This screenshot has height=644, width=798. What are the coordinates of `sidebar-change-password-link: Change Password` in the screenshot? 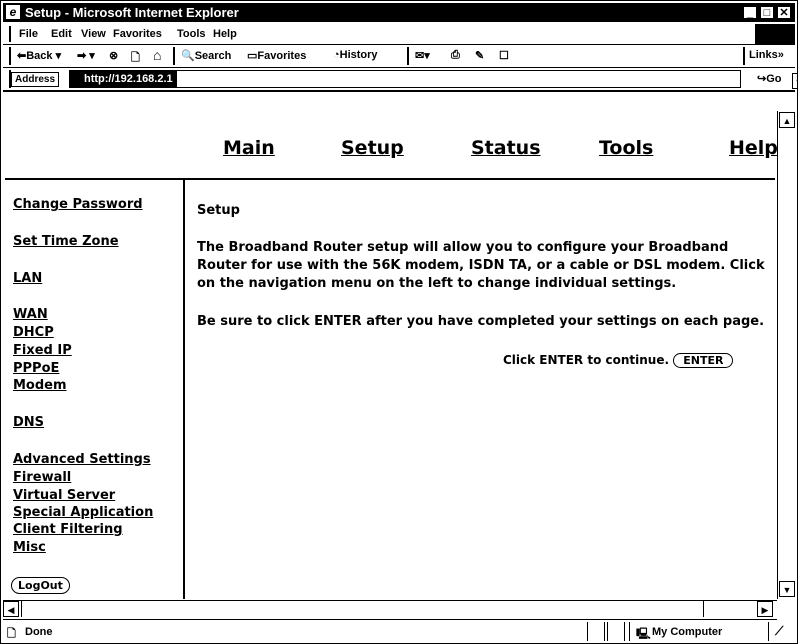 It's located at (78, 204).